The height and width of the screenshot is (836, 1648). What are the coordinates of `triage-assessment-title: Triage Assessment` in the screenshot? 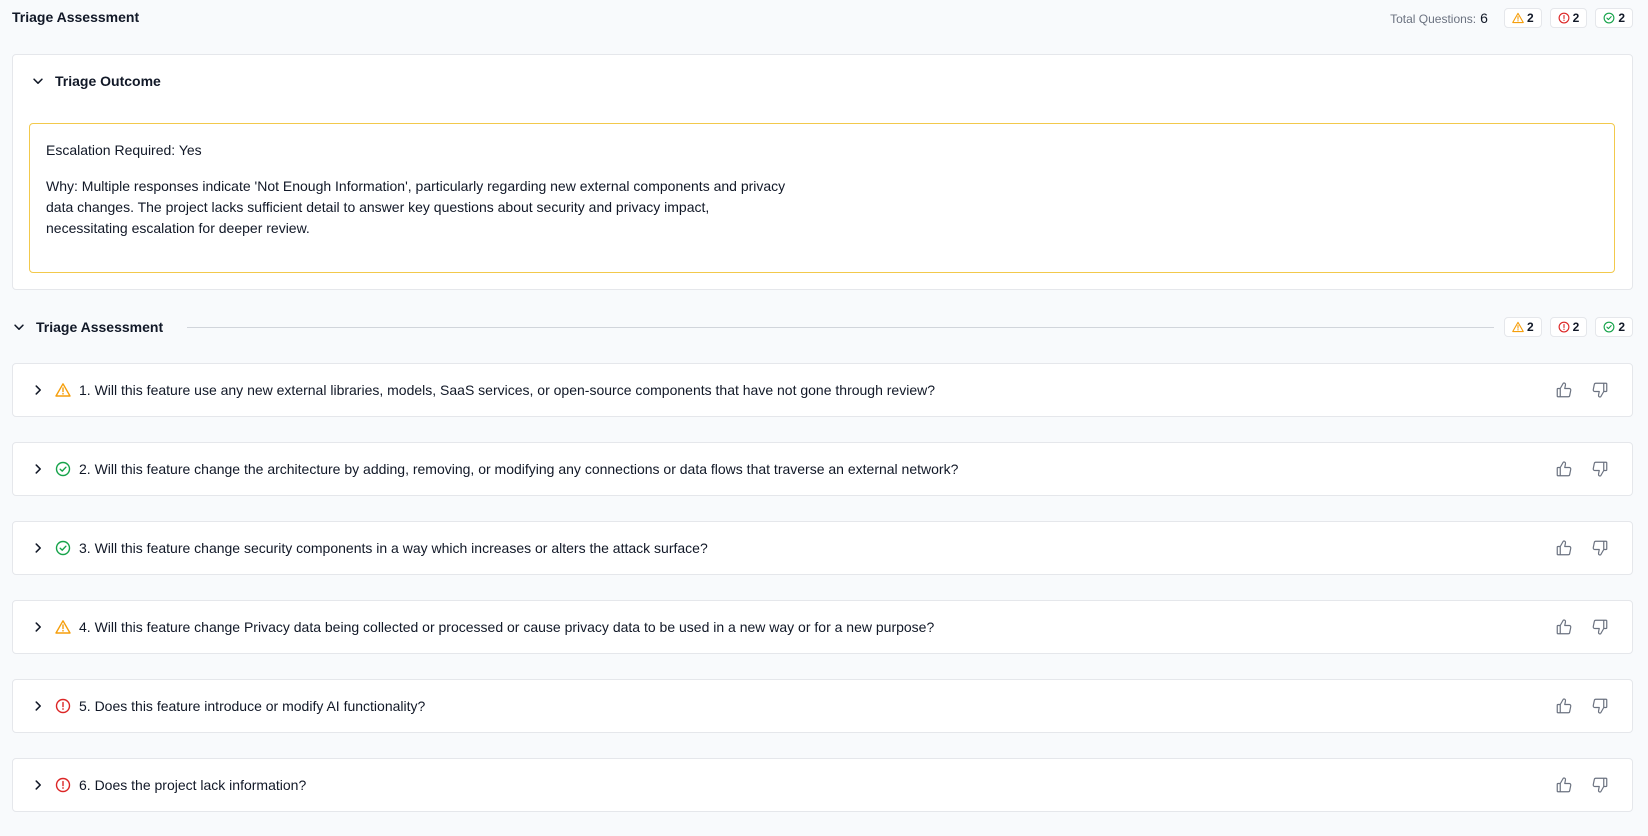 It's located at (100, 327).